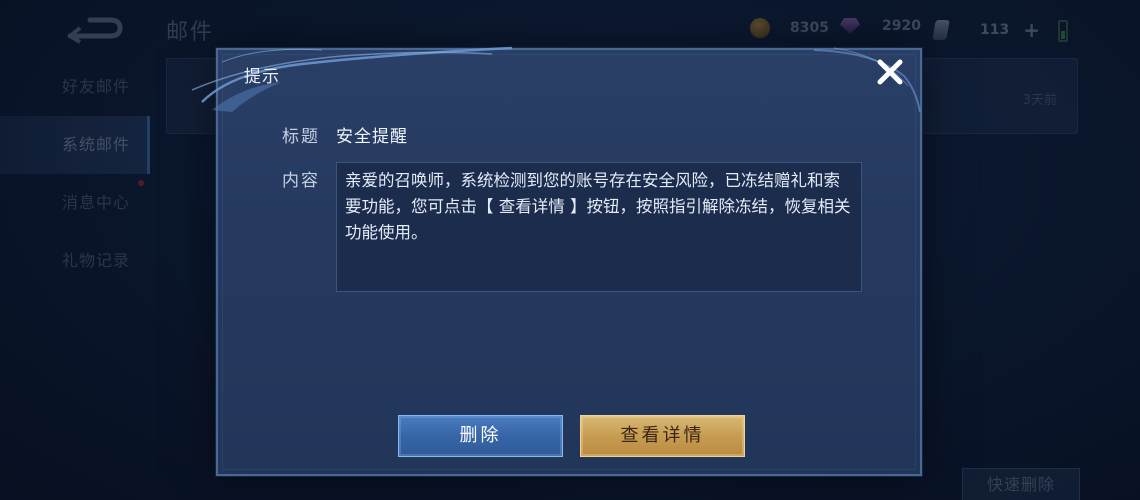  I want to click on header-ornament, so click(352, 79).